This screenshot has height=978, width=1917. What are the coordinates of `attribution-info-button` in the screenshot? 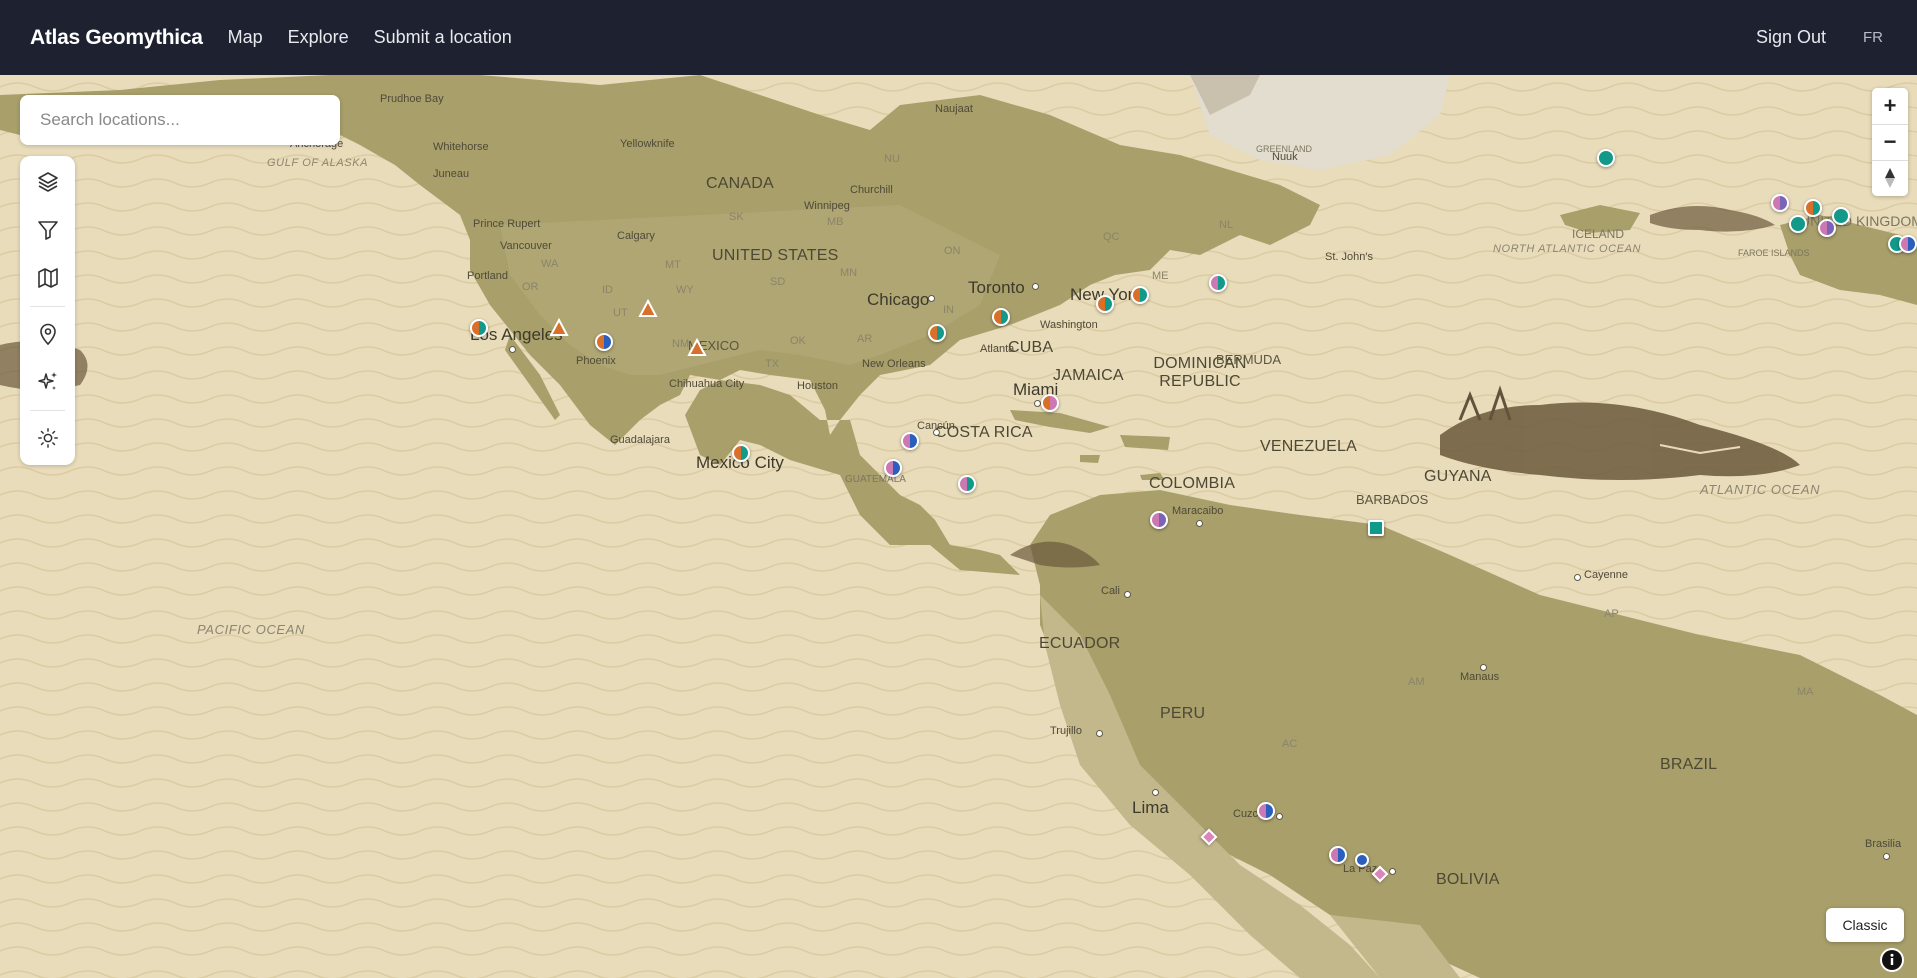 It's located at (1892, 960).